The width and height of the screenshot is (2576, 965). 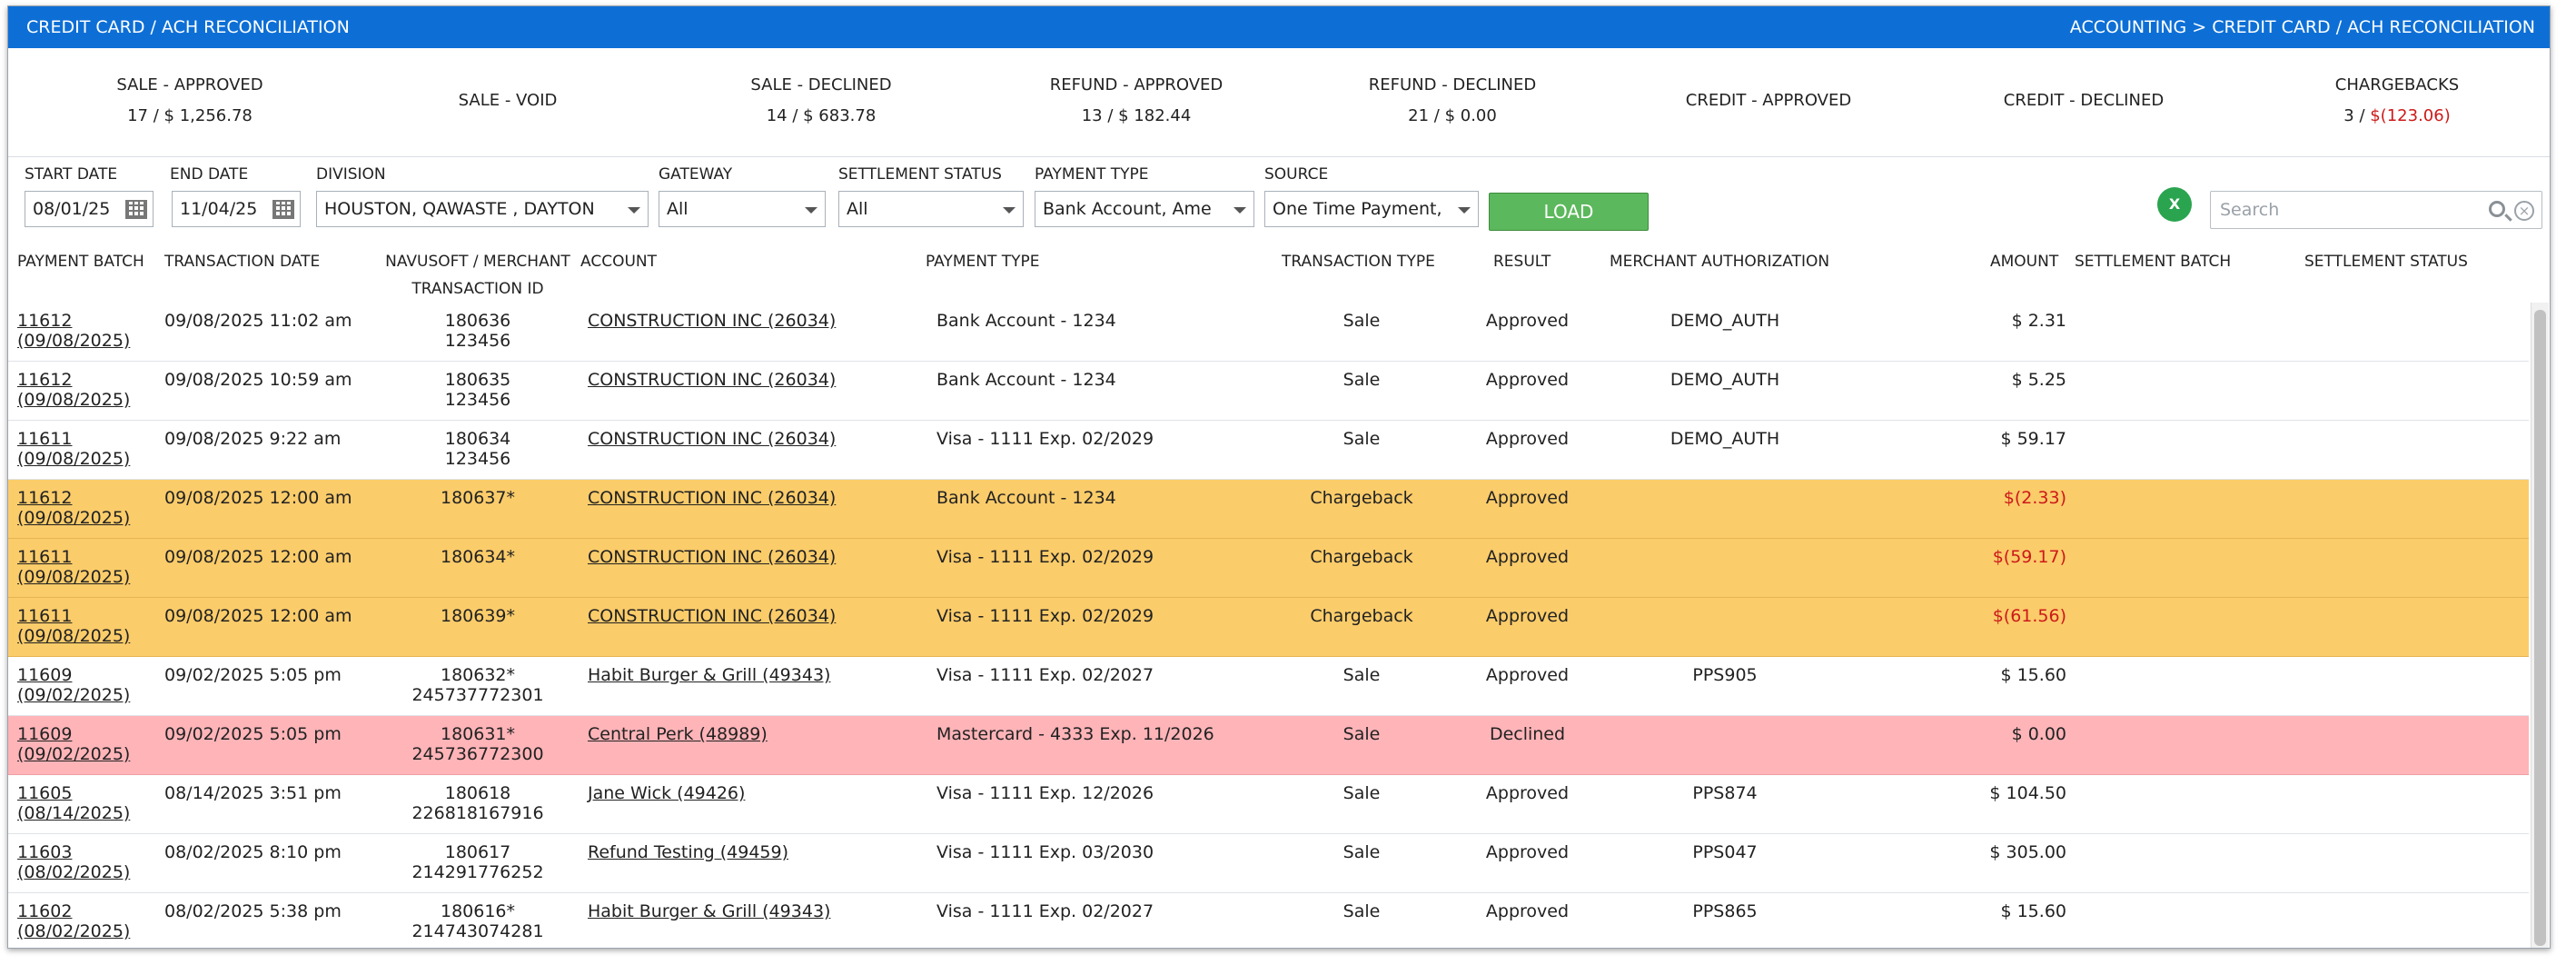 I want to click on division-label: DIVISION, so click(x=351, y=175).